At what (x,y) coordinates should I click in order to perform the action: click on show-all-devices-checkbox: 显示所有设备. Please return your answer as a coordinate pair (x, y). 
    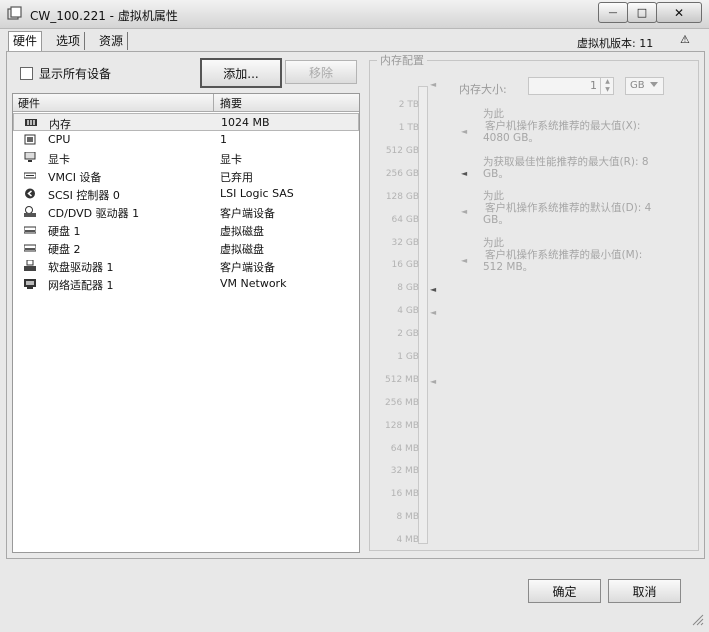
    Looking at the image, I should click on (65, 73).